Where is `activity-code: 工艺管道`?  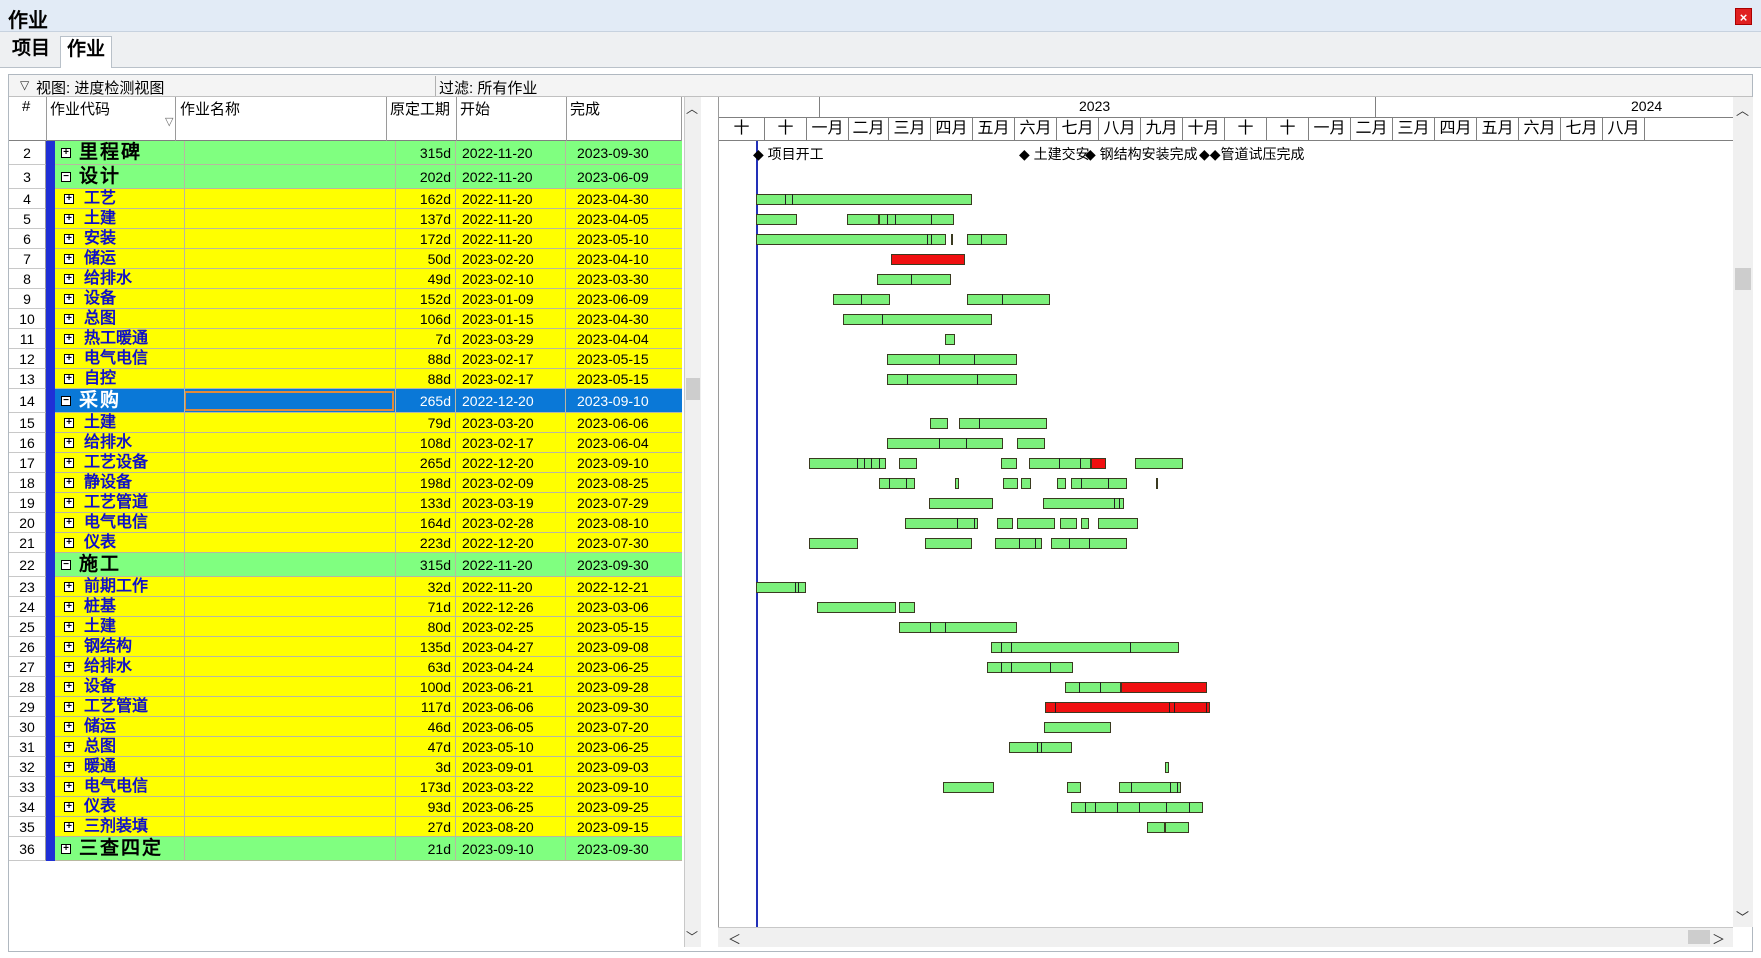
activity-code: 工艺管道 is located at coordinates (116, 707).